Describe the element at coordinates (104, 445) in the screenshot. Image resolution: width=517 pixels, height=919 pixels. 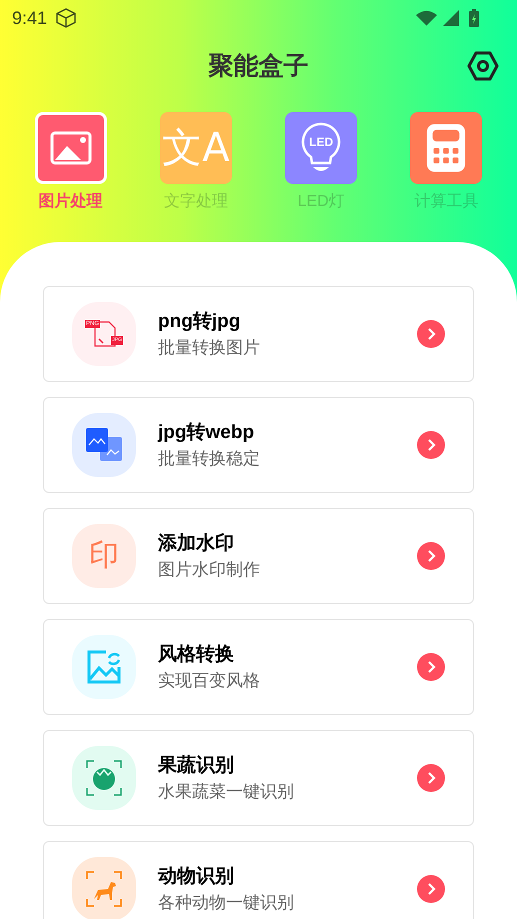
I see `images-icon` at that location.